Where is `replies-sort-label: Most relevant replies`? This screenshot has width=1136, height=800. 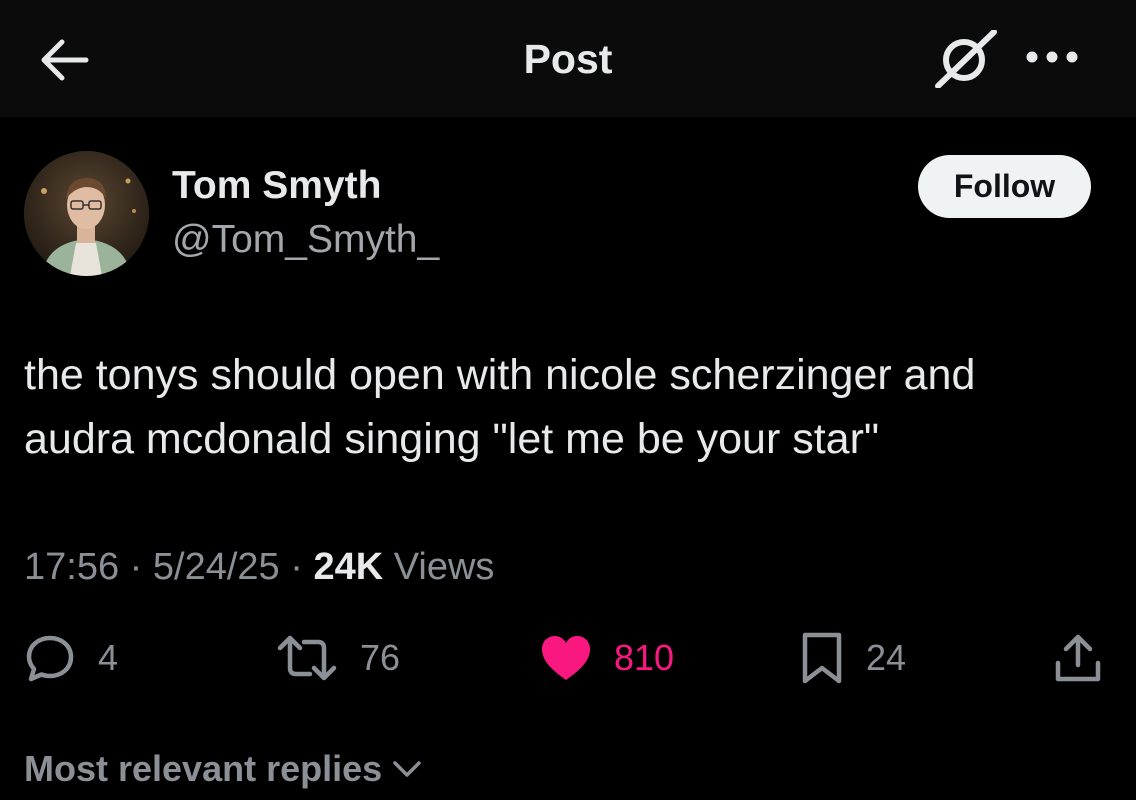
replies-sort-label: Most relevant replies is located at coordinates (203, 768).